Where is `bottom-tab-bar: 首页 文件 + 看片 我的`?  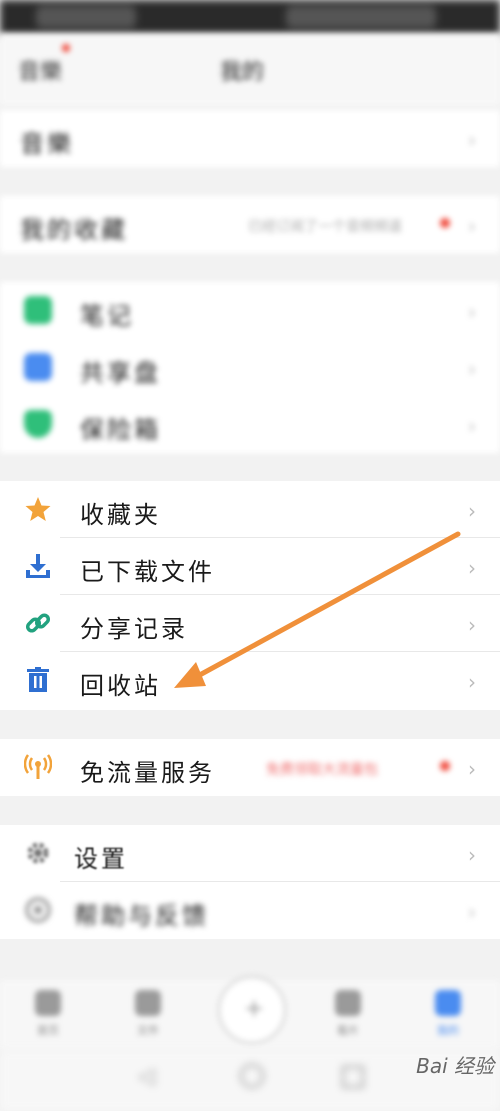 bottom-tab-bar: 首页 文件 + 看片 我的 is located at coordinates (250, 1013).